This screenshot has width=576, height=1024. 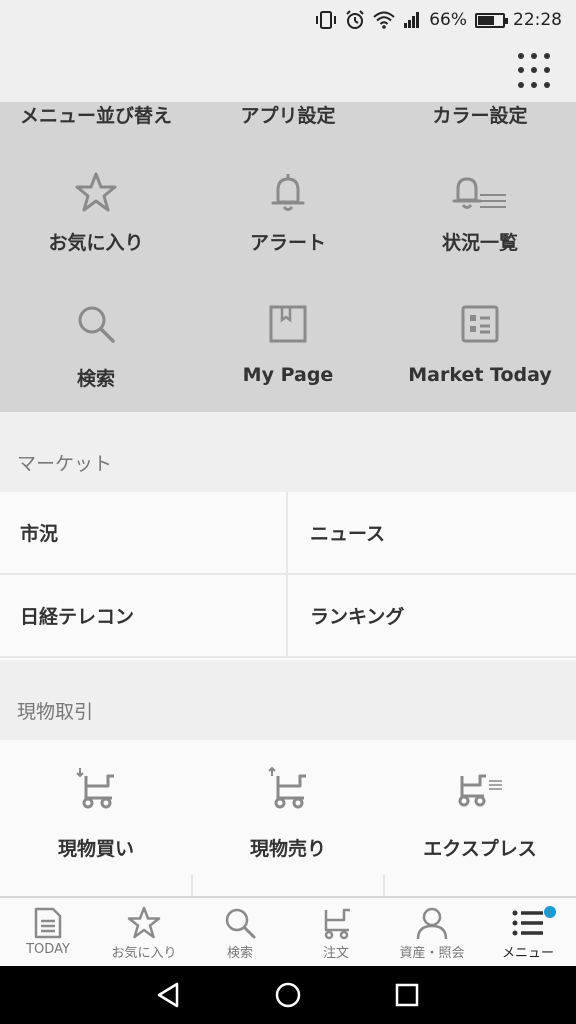 I want to click on cart-buy-icon, so click(x=95, y=788).